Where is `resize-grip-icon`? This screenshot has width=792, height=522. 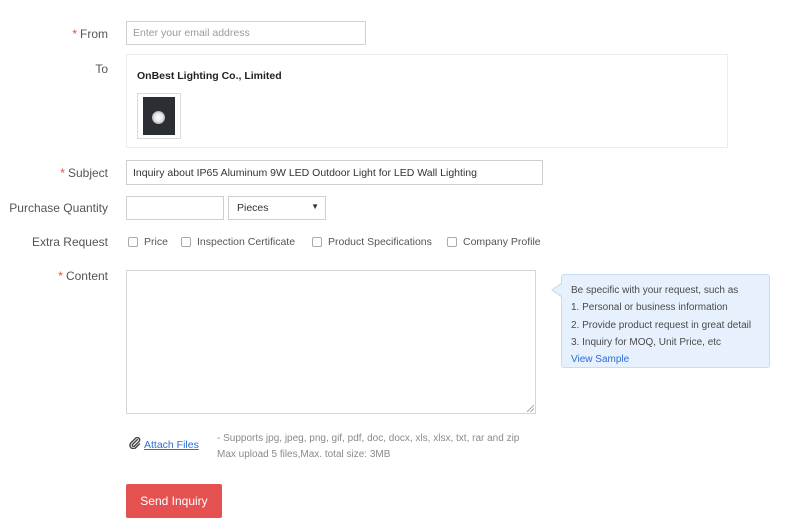
resize-grip-icon is located at coordinates (530, 408).